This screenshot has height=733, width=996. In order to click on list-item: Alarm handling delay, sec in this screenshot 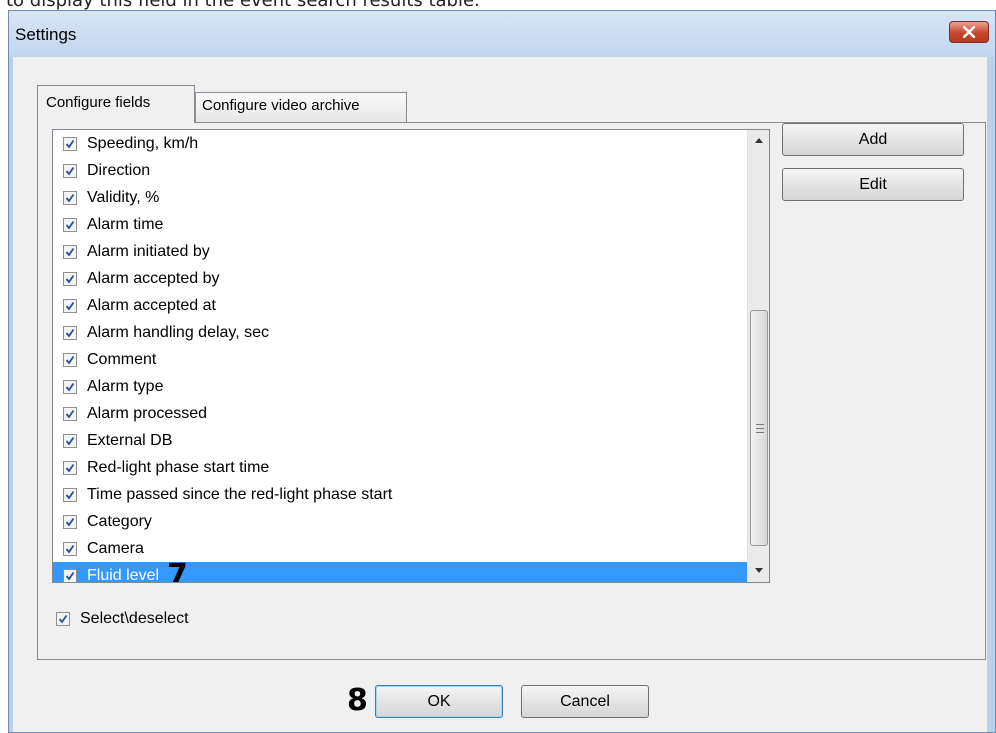, I will do `click(400, 332)`.